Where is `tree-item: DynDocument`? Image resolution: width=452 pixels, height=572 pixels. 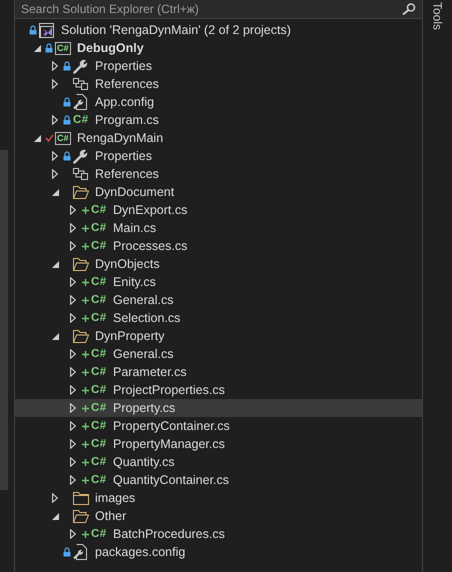 tree-item: DynDocument is located at coordinates (218, 192).